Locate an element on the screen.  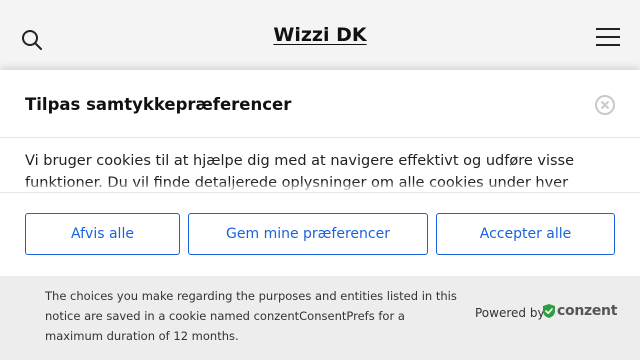
consent-title: Tilpas samtykkepræferencer is located at coordinates (158, 104).